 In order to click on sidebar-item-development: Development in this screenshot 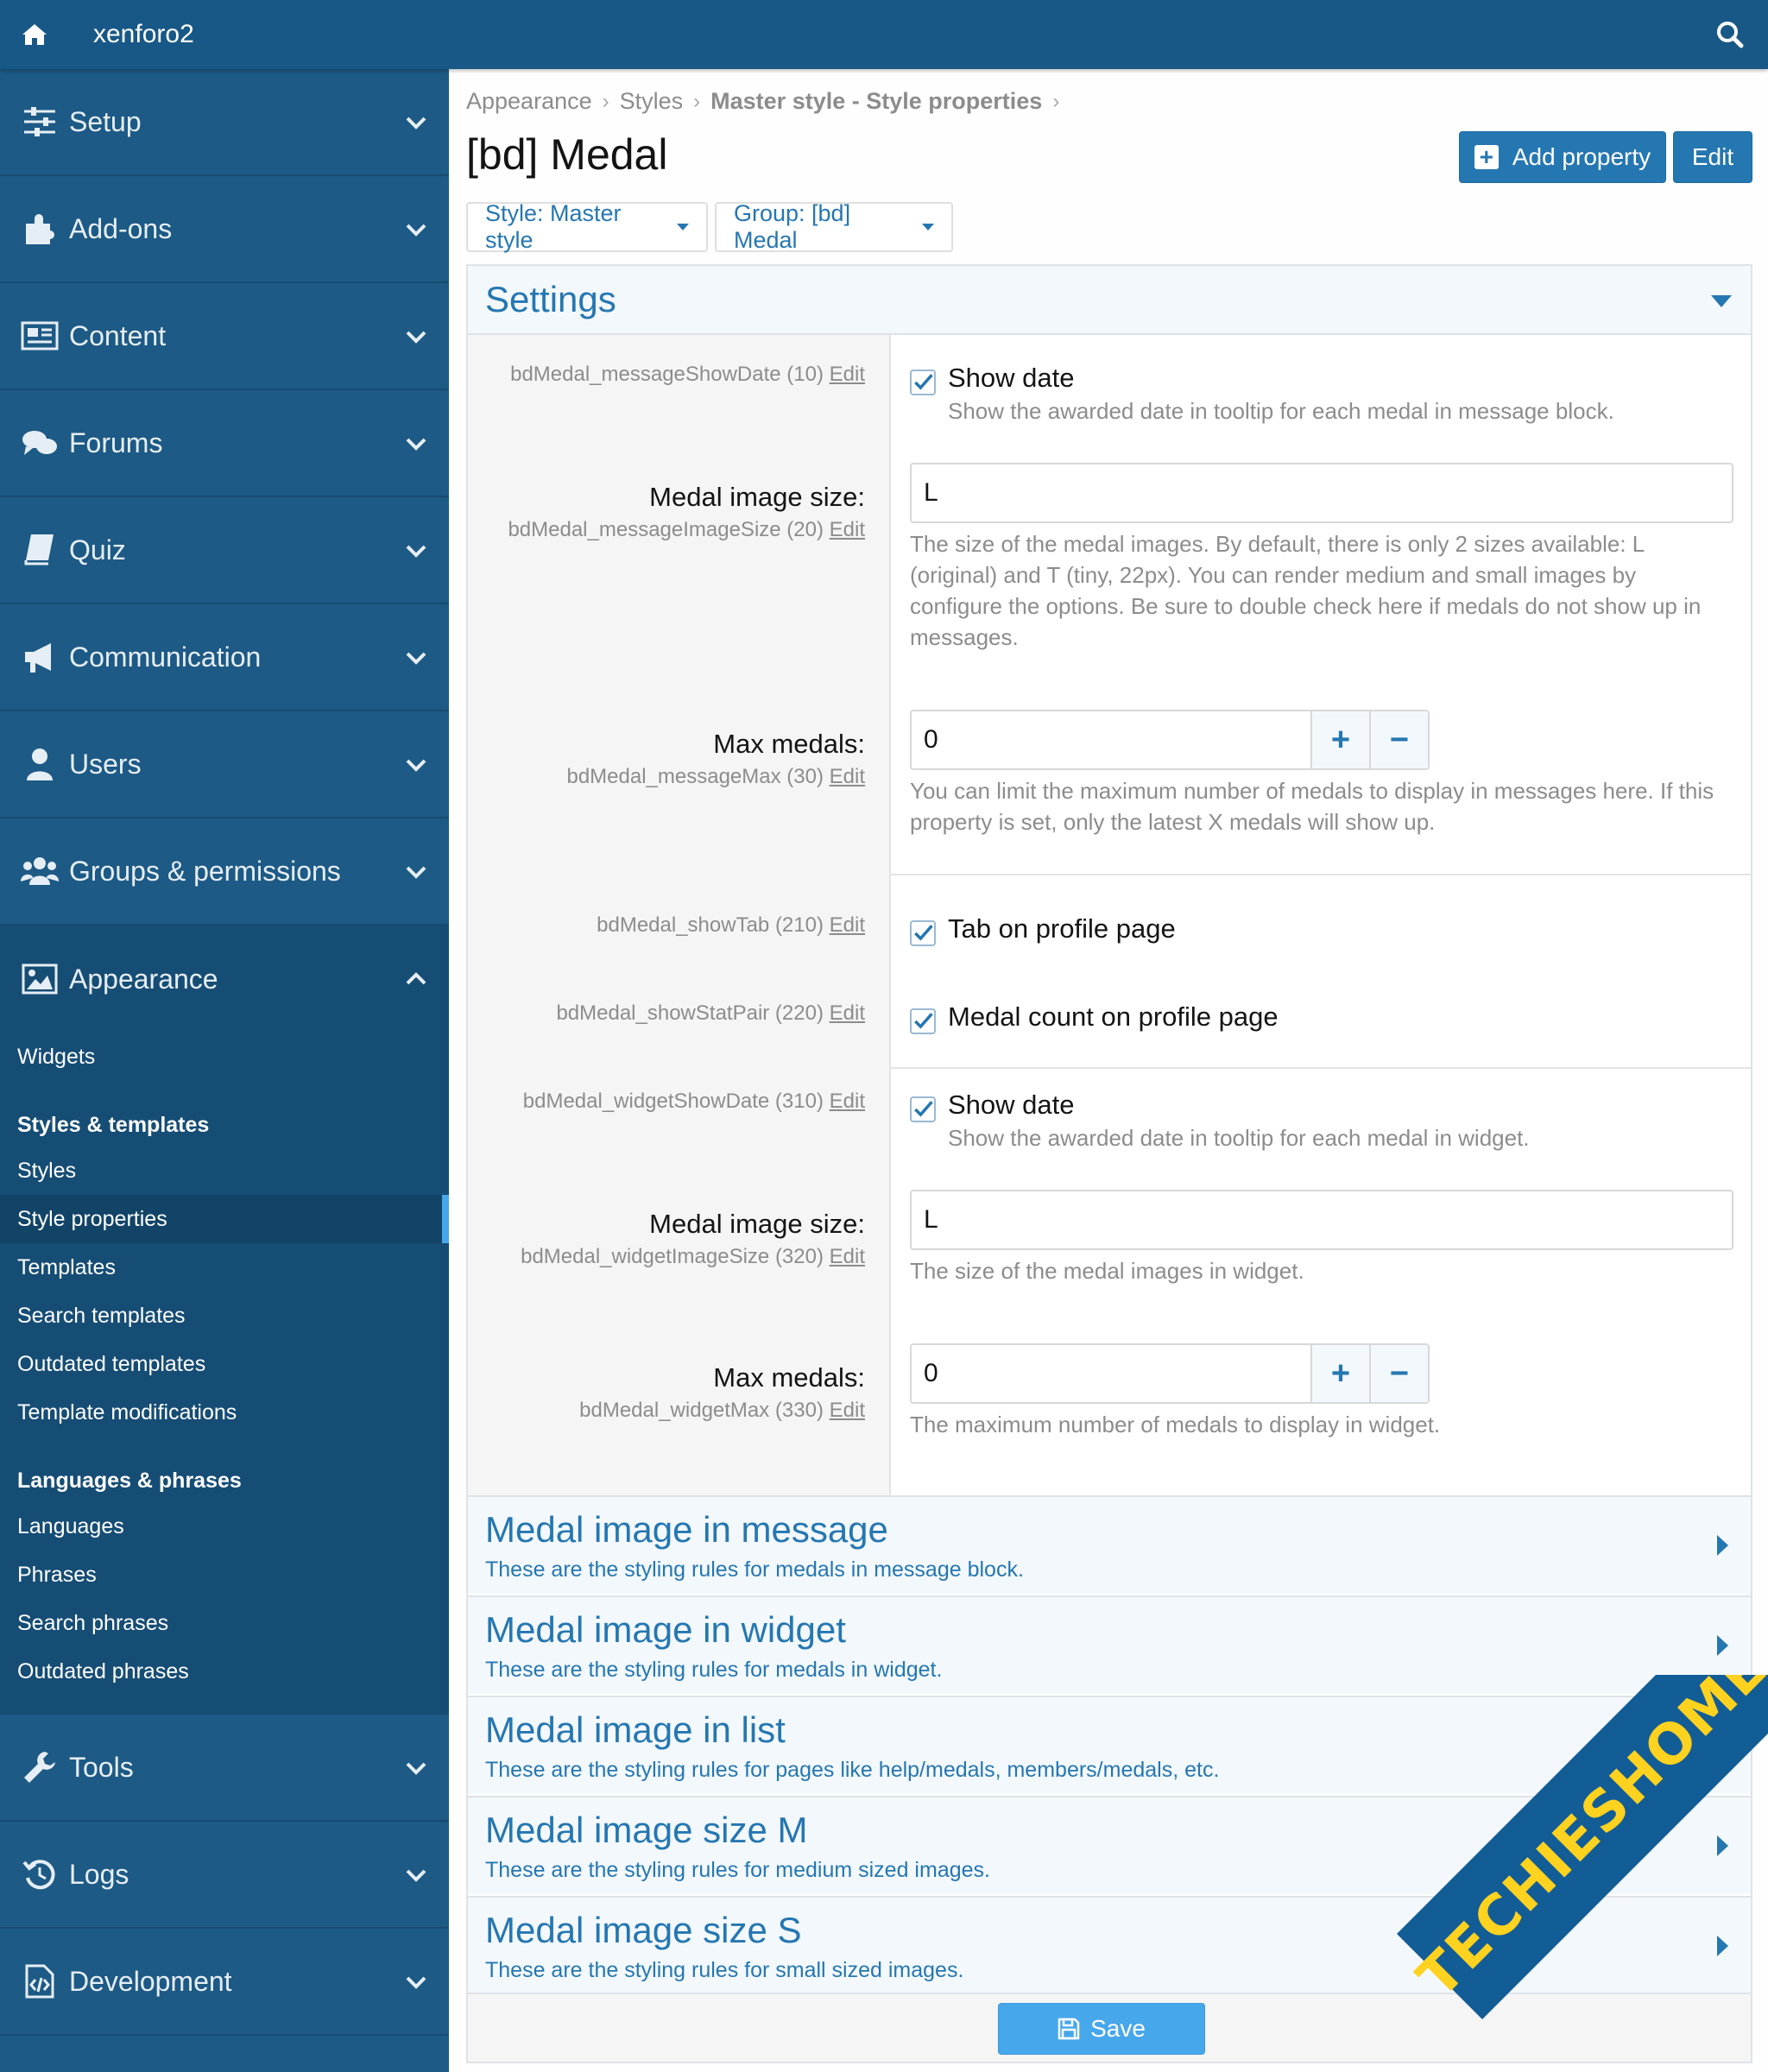, I will do `click(225, 1982)`.